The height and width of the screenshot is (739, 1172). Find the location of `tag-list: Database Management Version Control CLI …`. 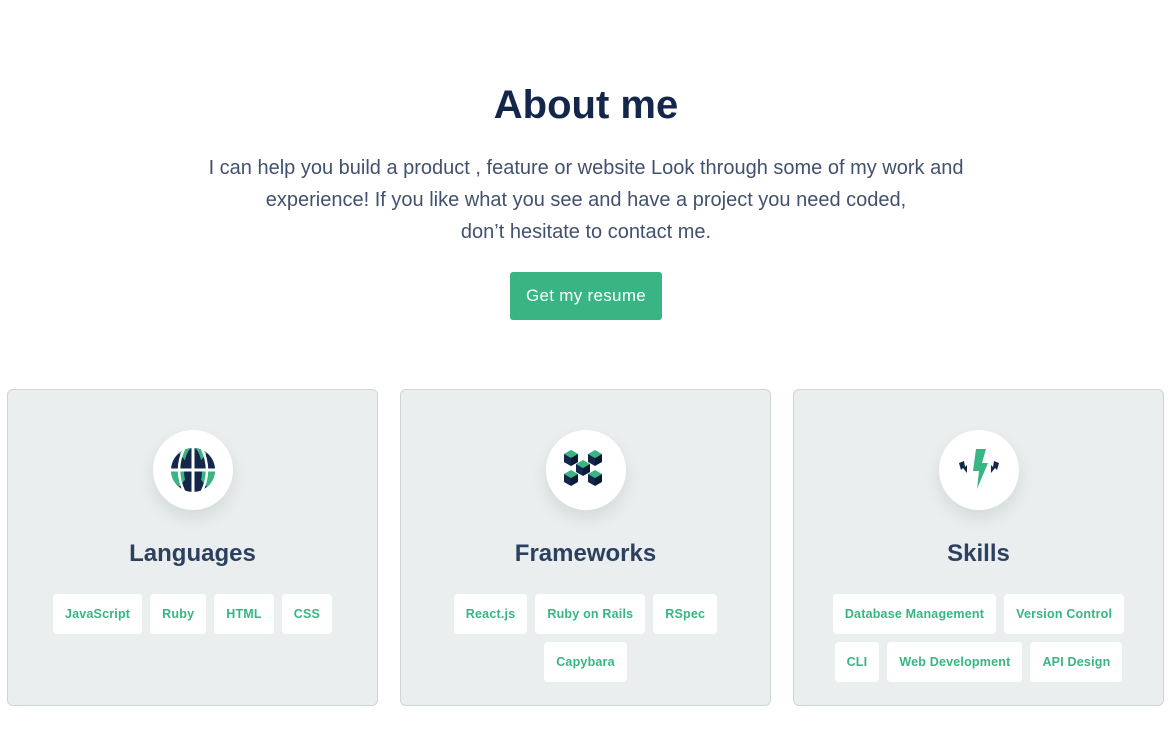

tag-list: Database Management Version Control CLI … is located at coordinates (978, 642).